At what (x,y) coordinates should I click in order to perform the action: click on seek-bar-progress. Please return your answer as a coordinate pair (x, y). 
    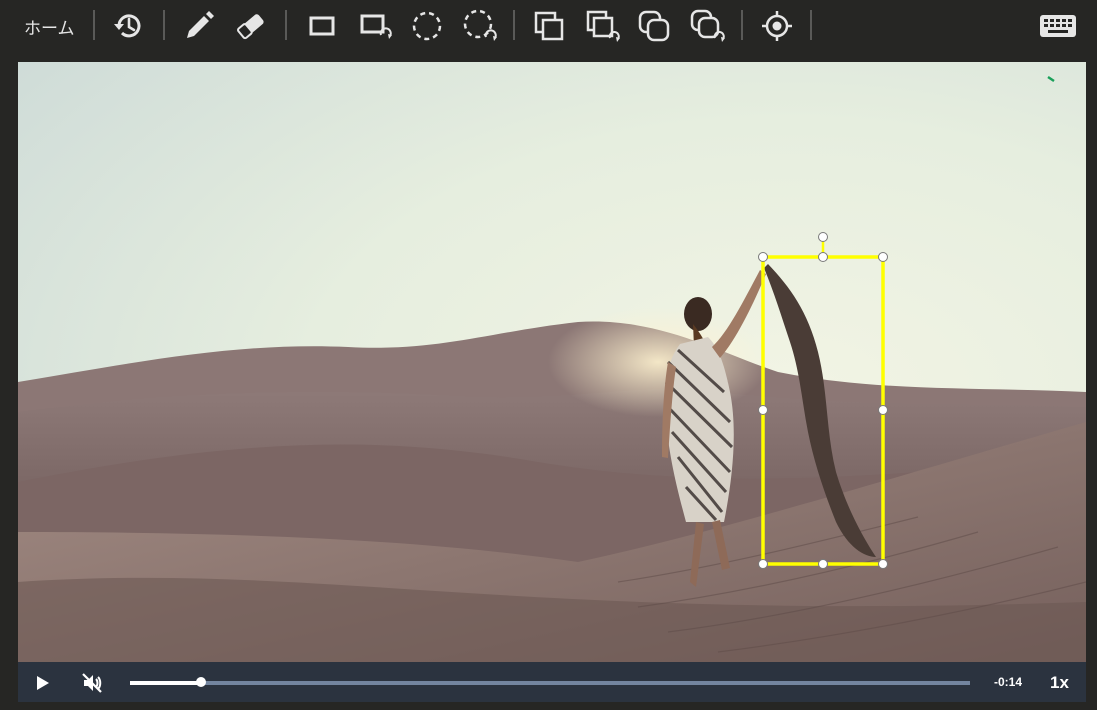
    Looking at the image, I should click on (165, 683).